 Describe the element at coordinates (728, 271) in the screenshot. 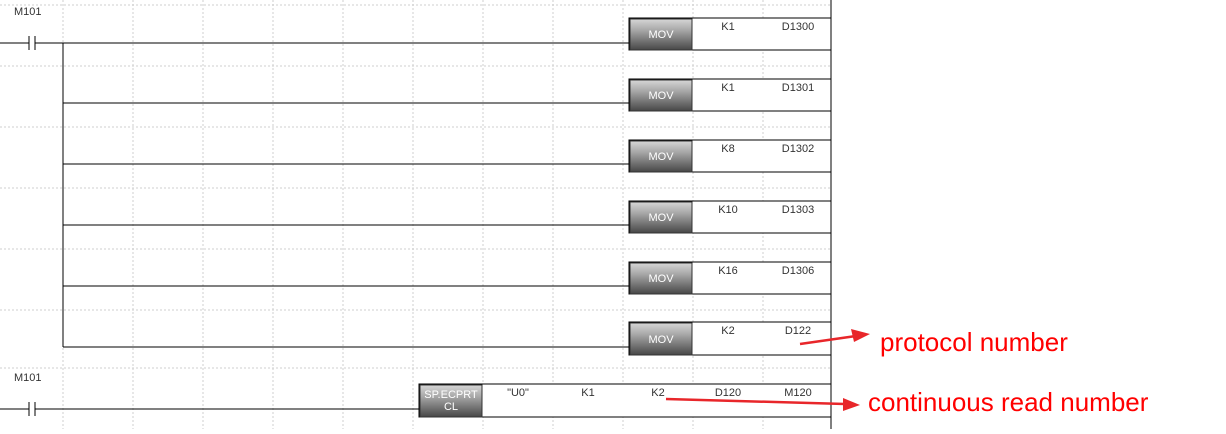

I see `source-operand: K16` at that location.